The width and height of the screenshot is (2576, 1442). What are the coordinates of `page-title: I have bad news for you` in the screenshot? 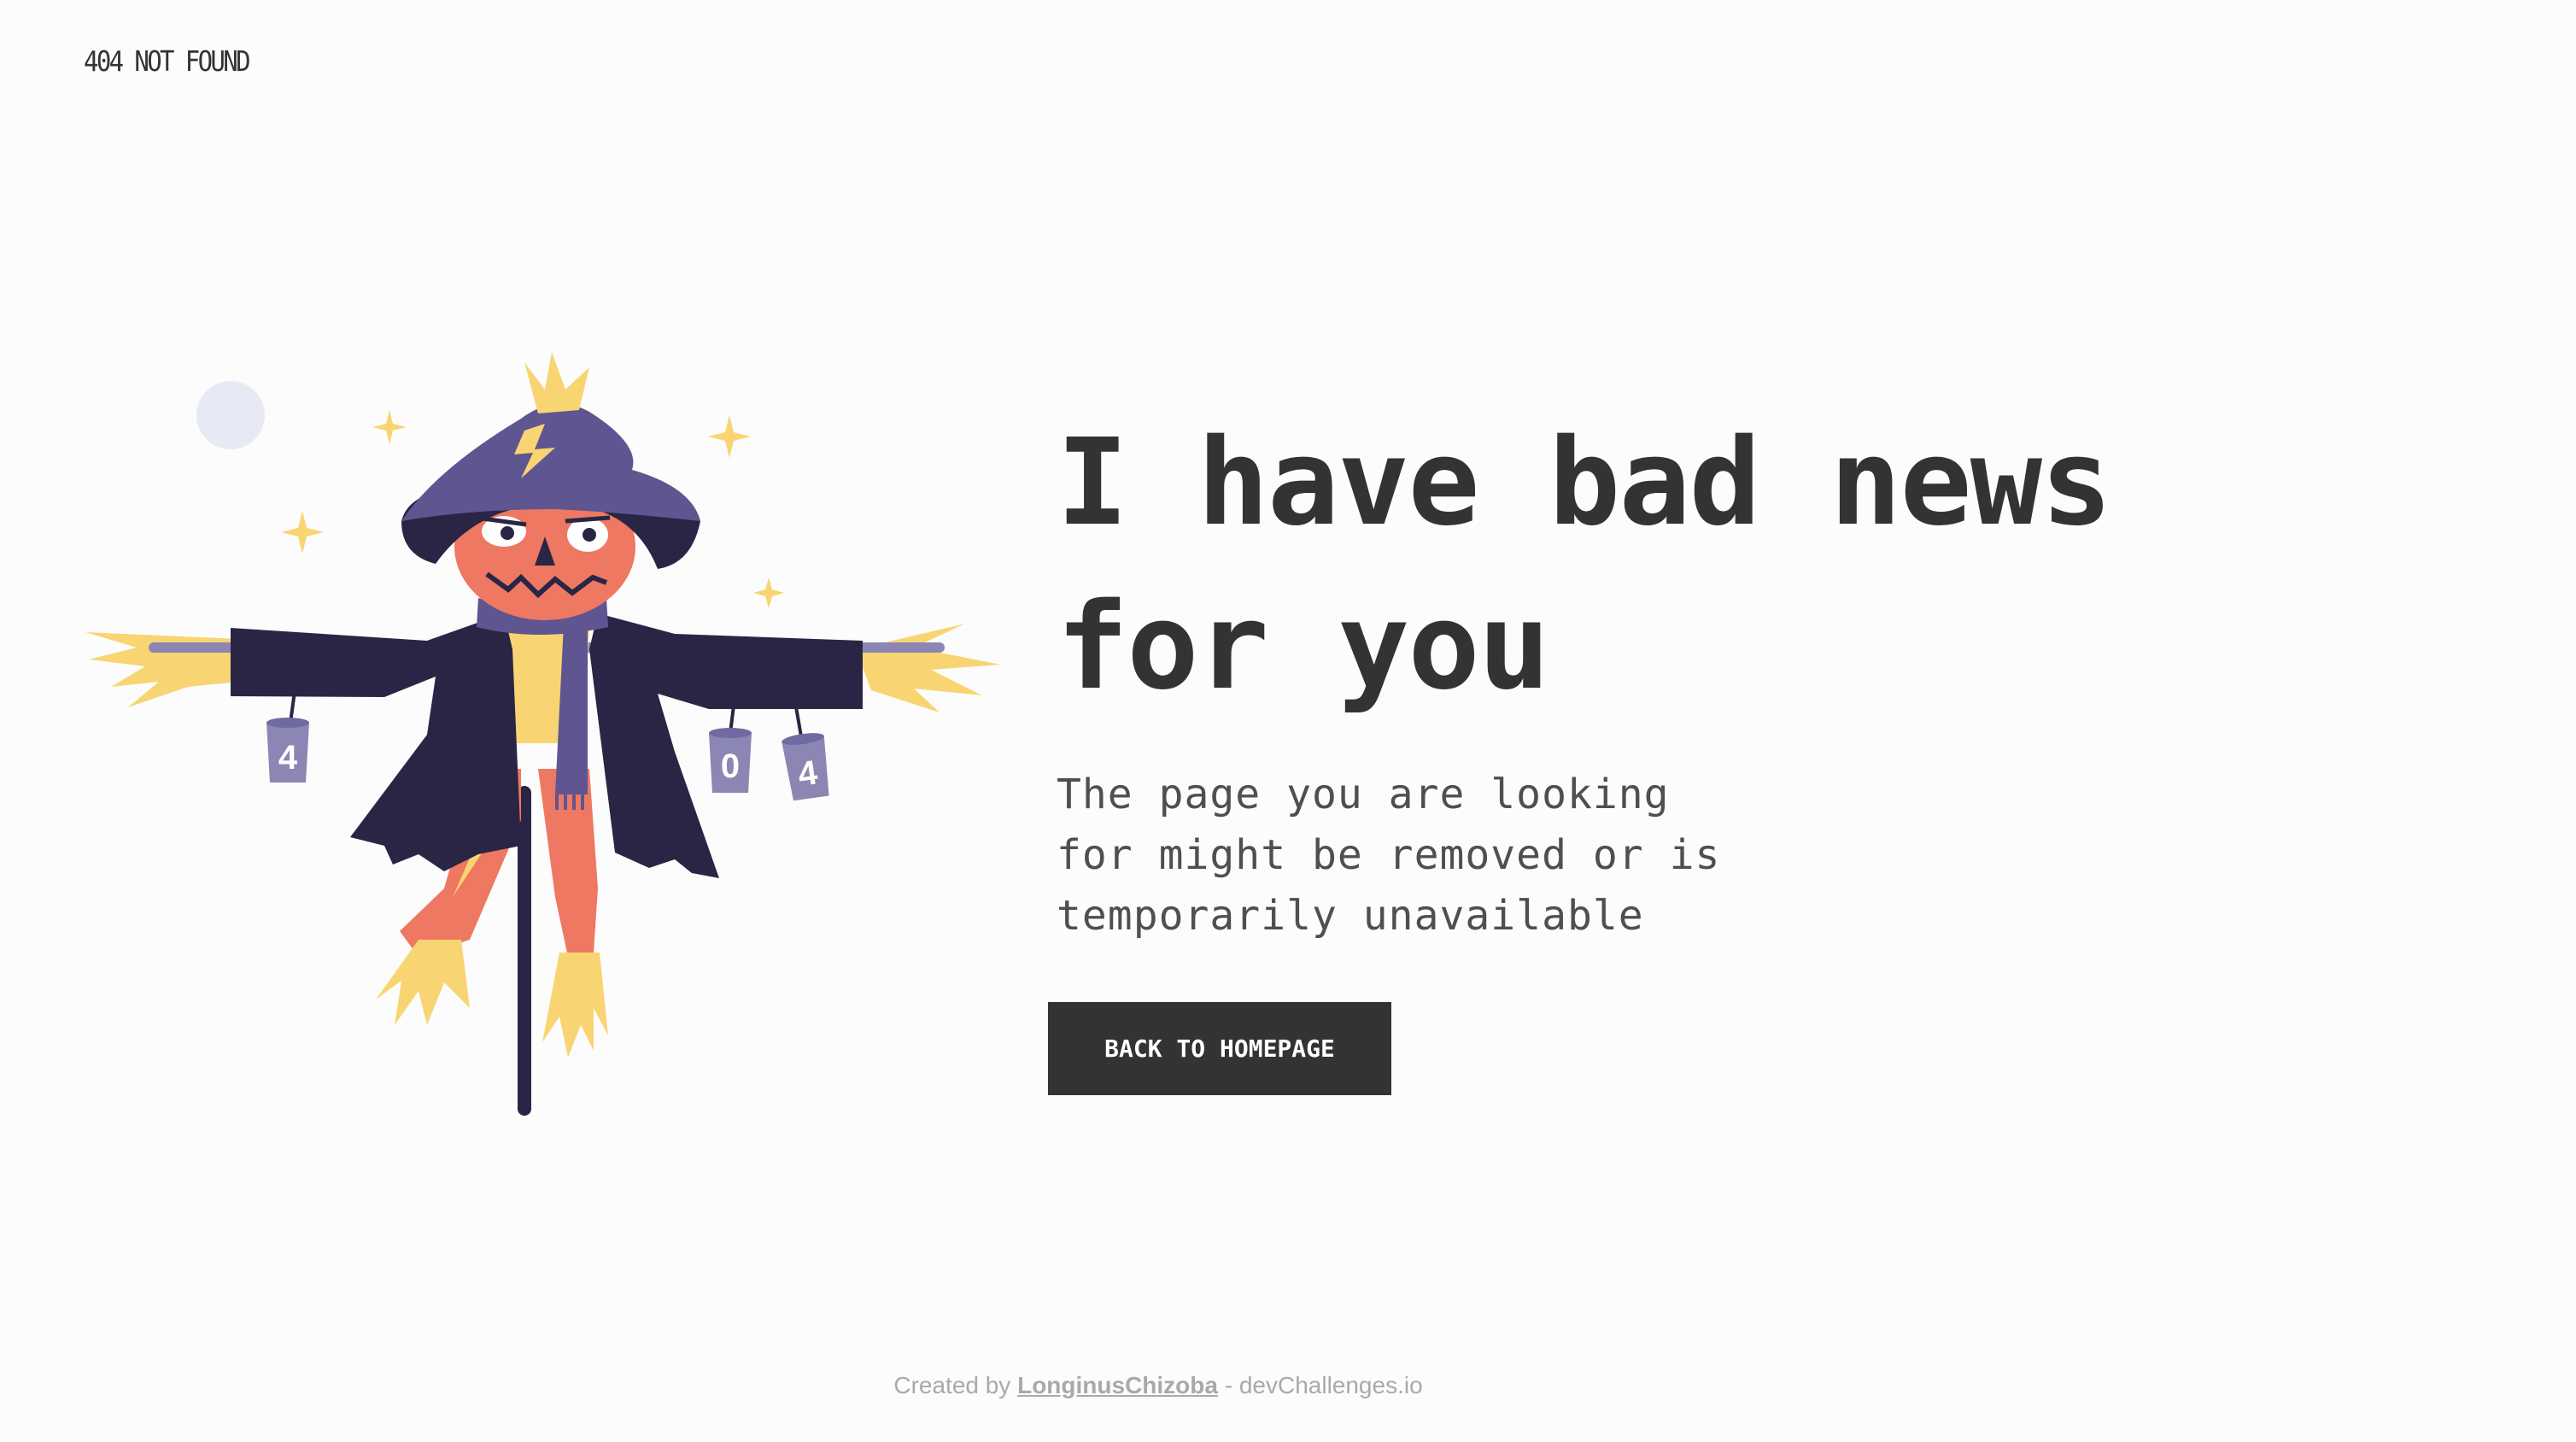 It's located at (1697, 566).